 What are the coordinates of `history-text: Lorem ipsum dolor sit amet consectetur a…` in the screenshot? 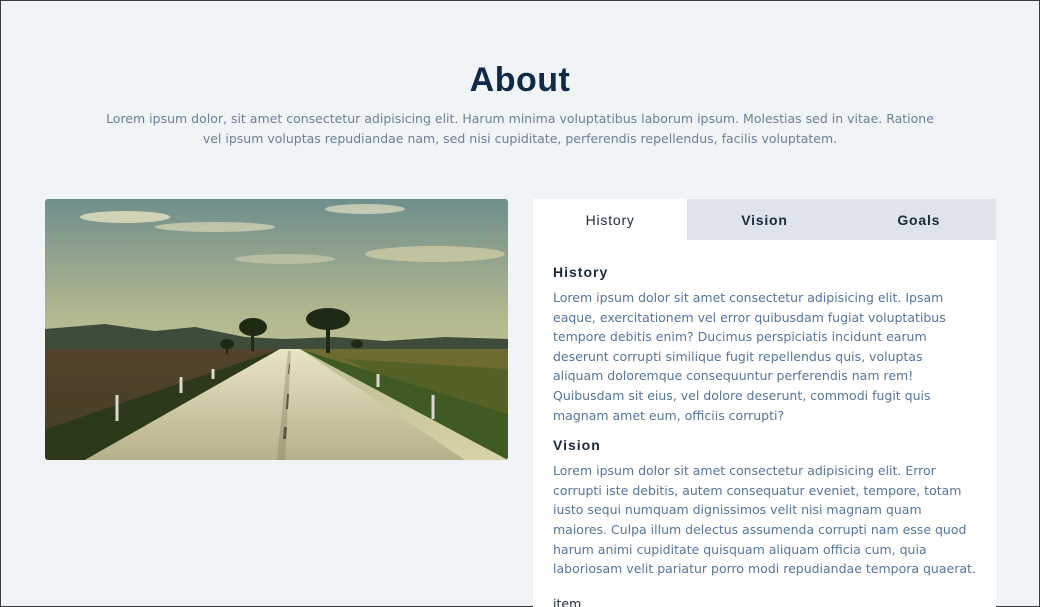 It's located at (749, 356).